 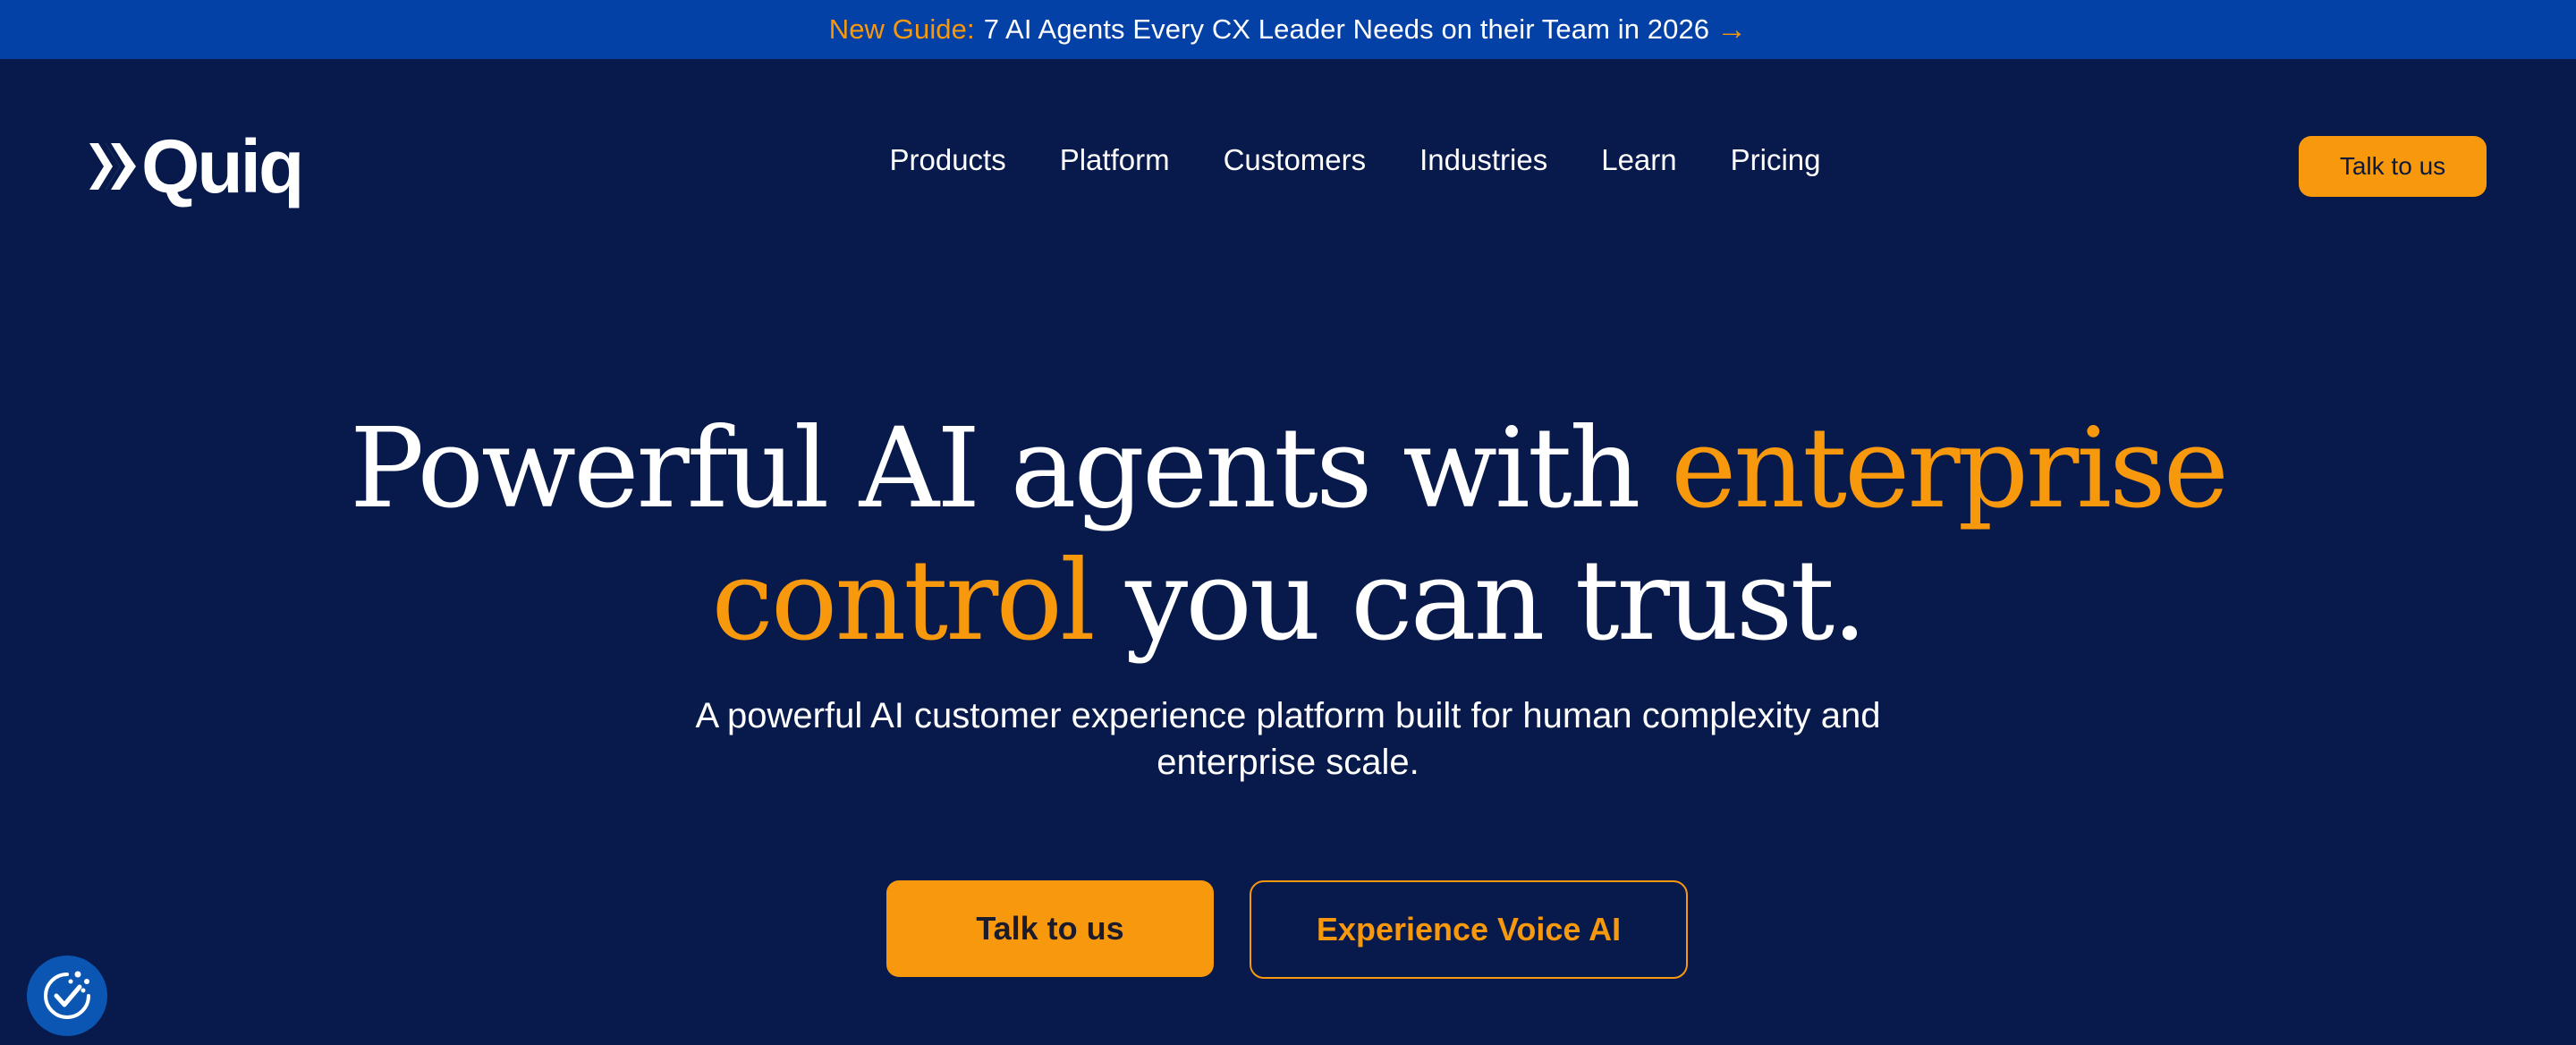 I want to click on hero-cta-group: Talk to us Experience Voice AI, so click(x=1288, y=929).